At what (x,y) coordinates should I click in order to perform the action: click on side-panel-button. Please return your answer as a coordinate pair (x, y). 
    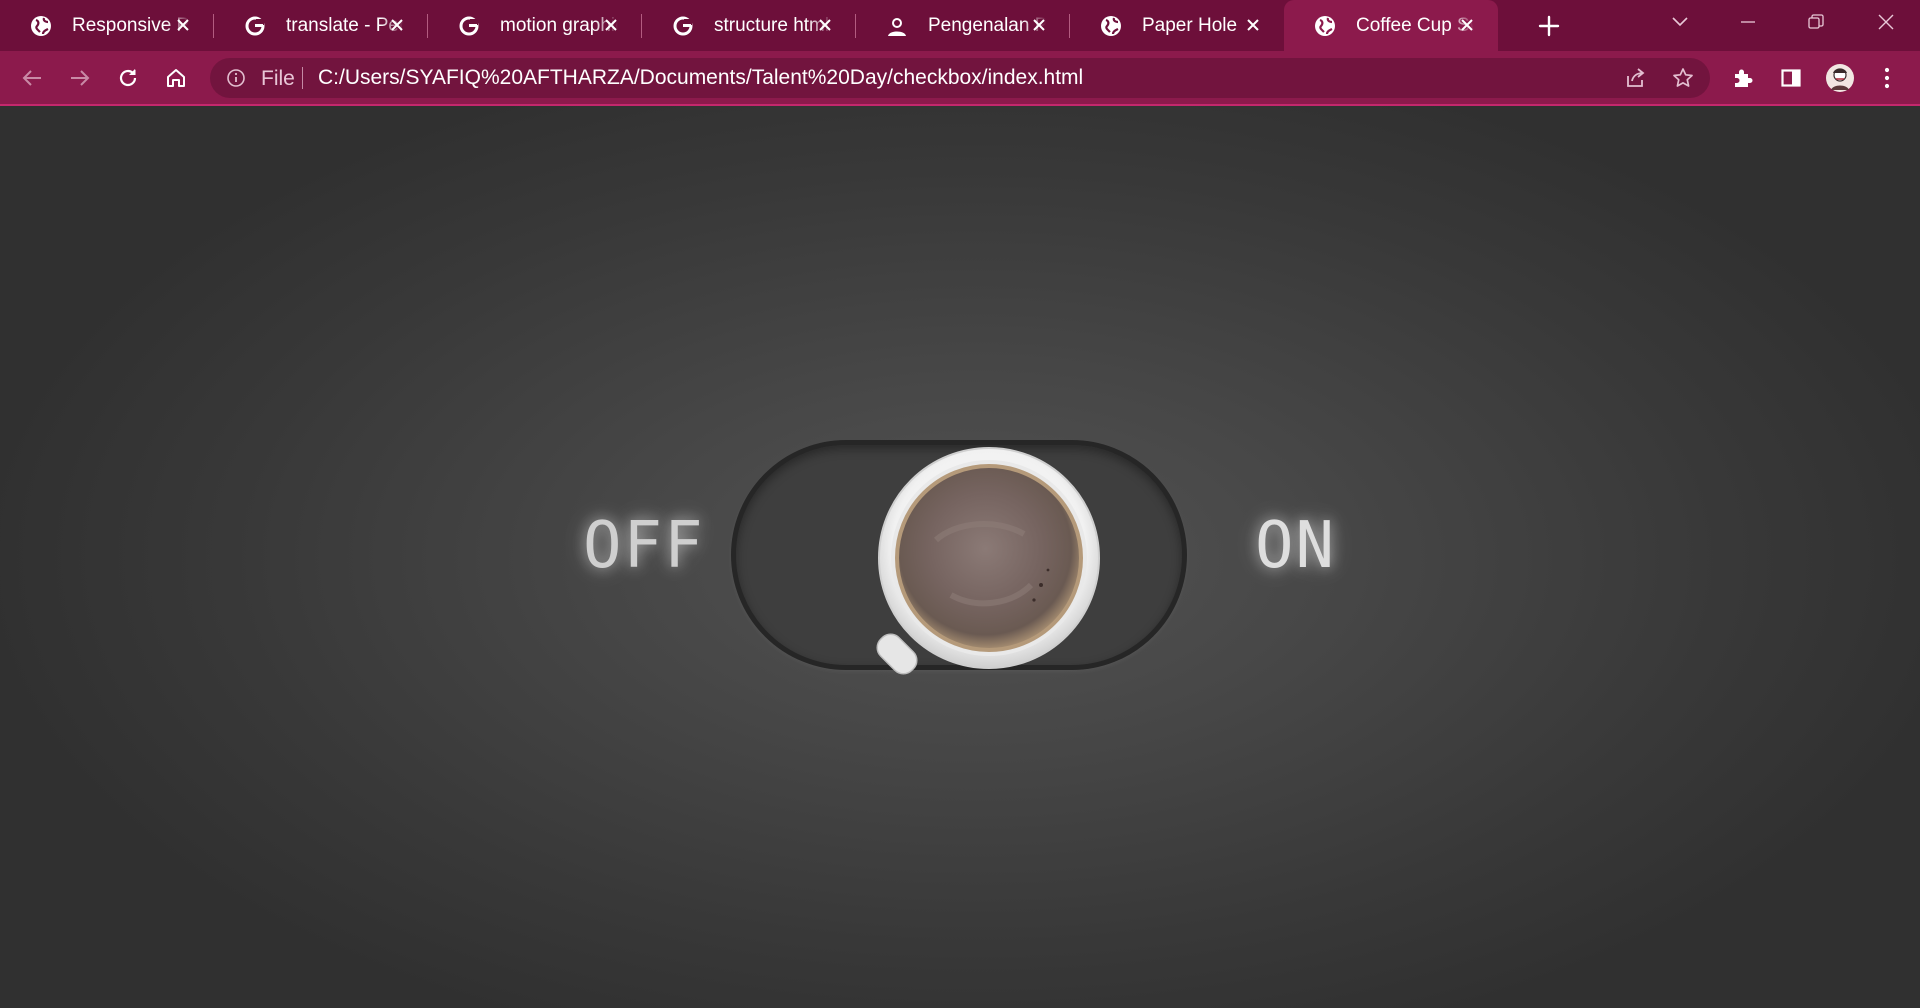
    Looking at the image, I should click on (1791, 78).